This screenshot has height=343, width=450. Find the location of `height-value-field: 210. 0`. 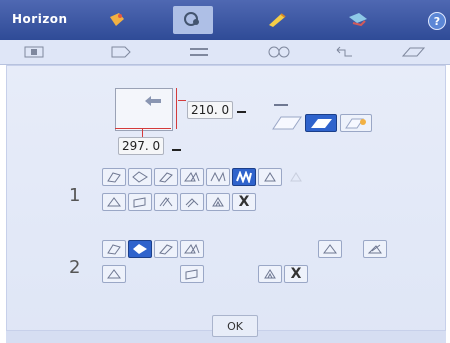

height-value-field: 210. 0 is located at coordinates (210, 110).